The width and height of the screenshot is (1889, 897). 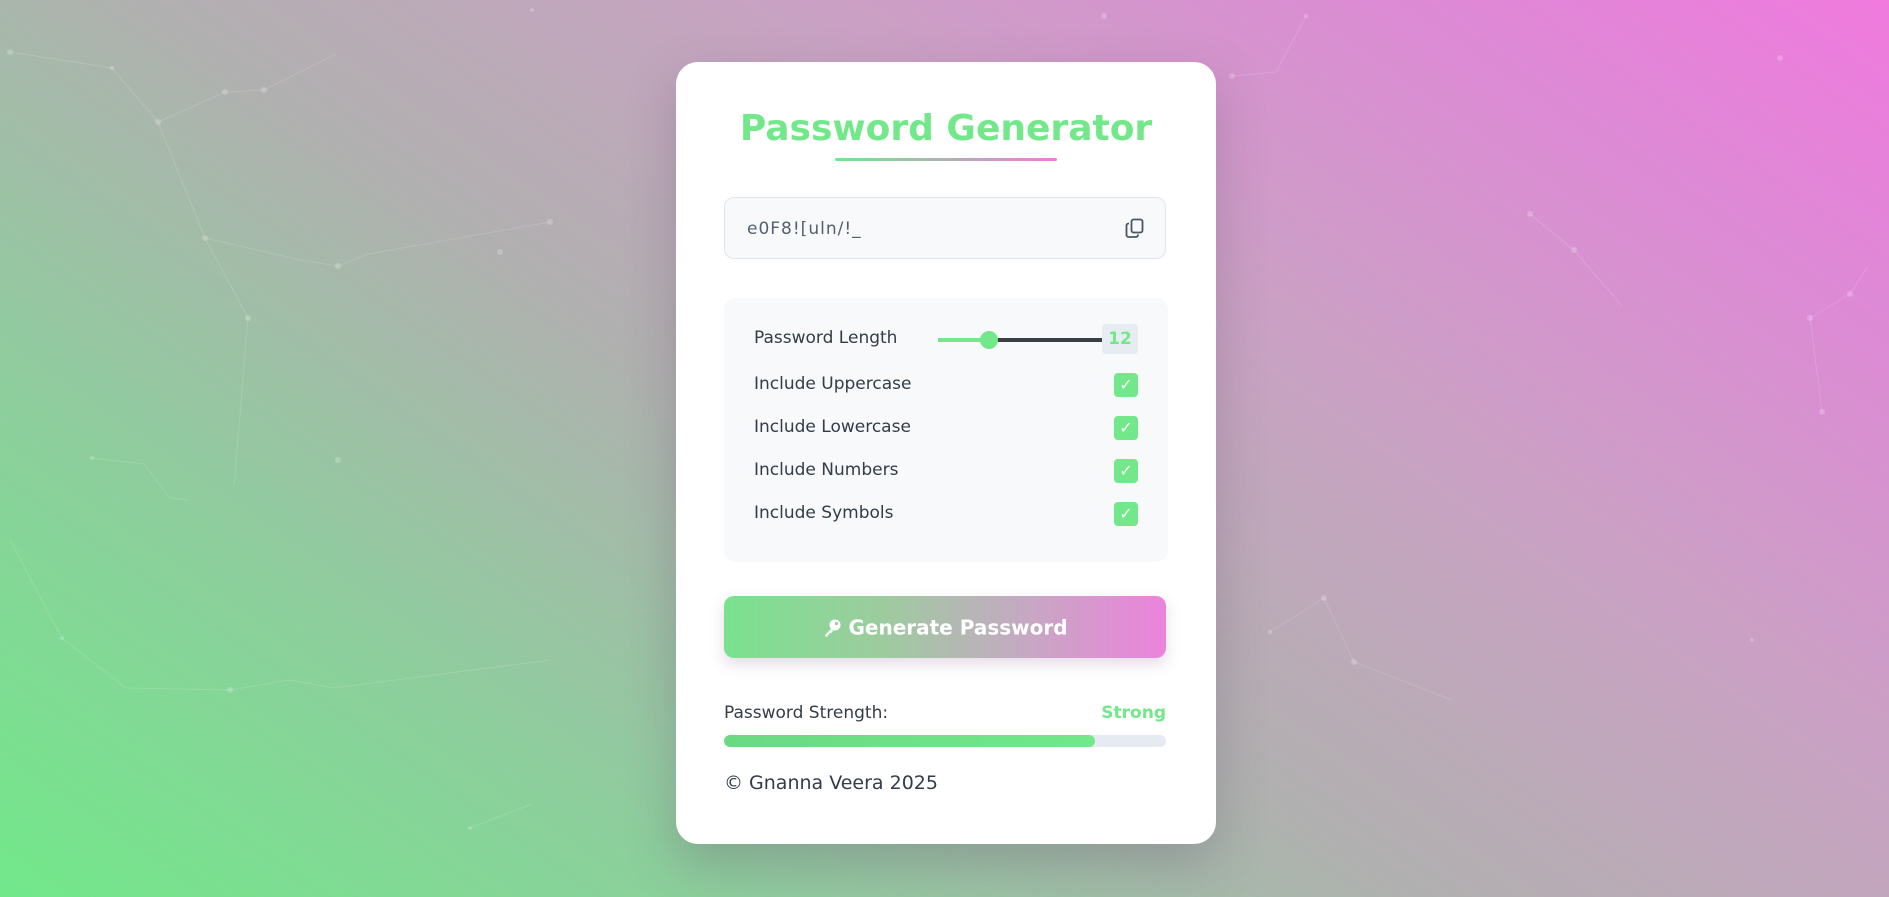 I want to click on length-slider, so click(x=1028, y=340).